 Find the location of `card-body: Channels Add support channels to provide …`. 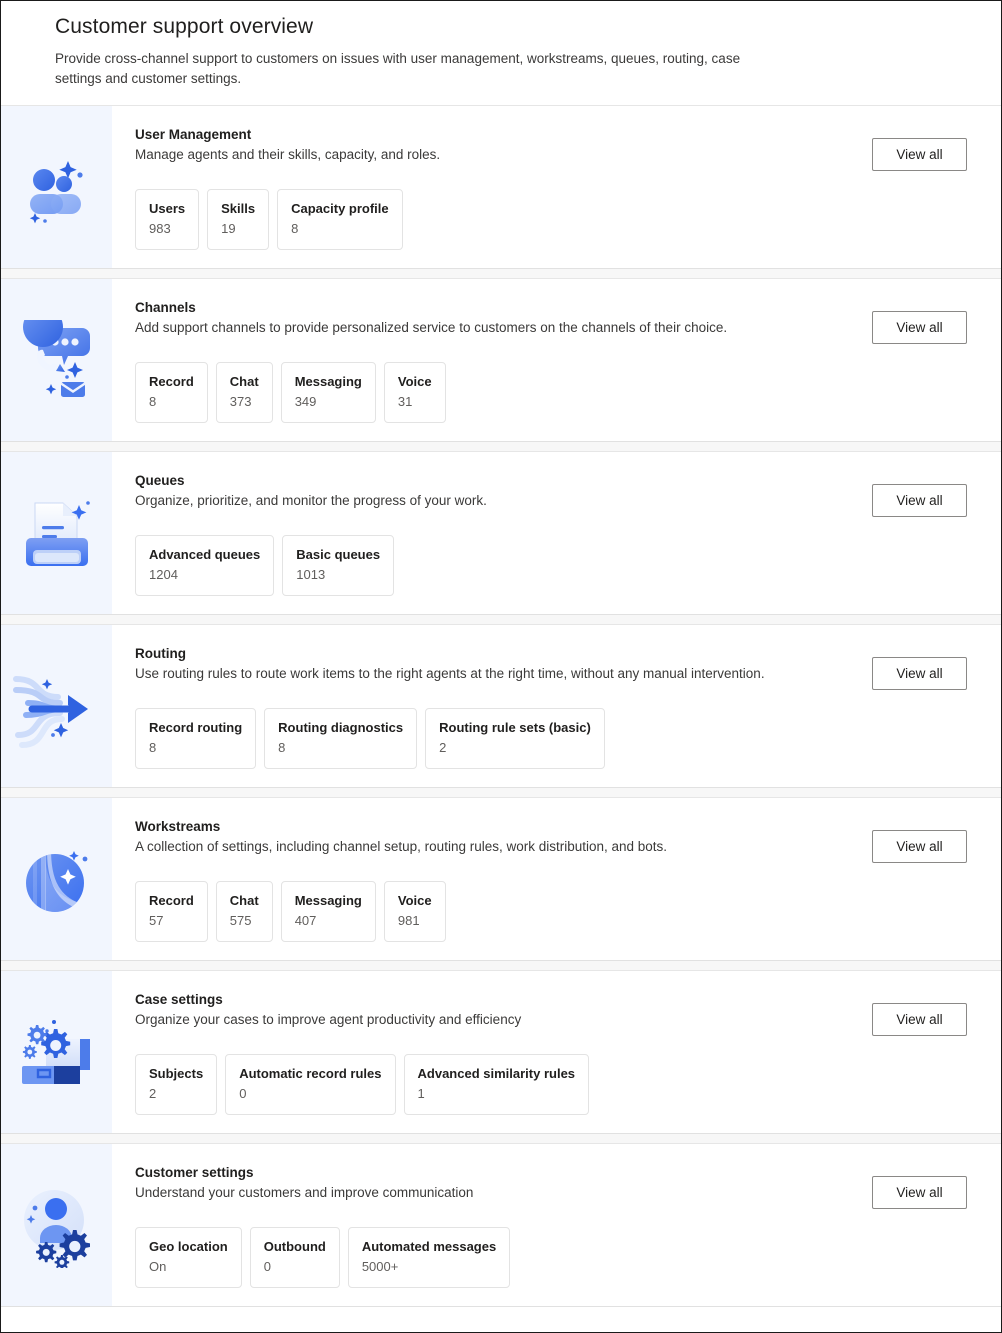

card-body: Channels Add support channels to provide … is located at coordinates (487, 360).